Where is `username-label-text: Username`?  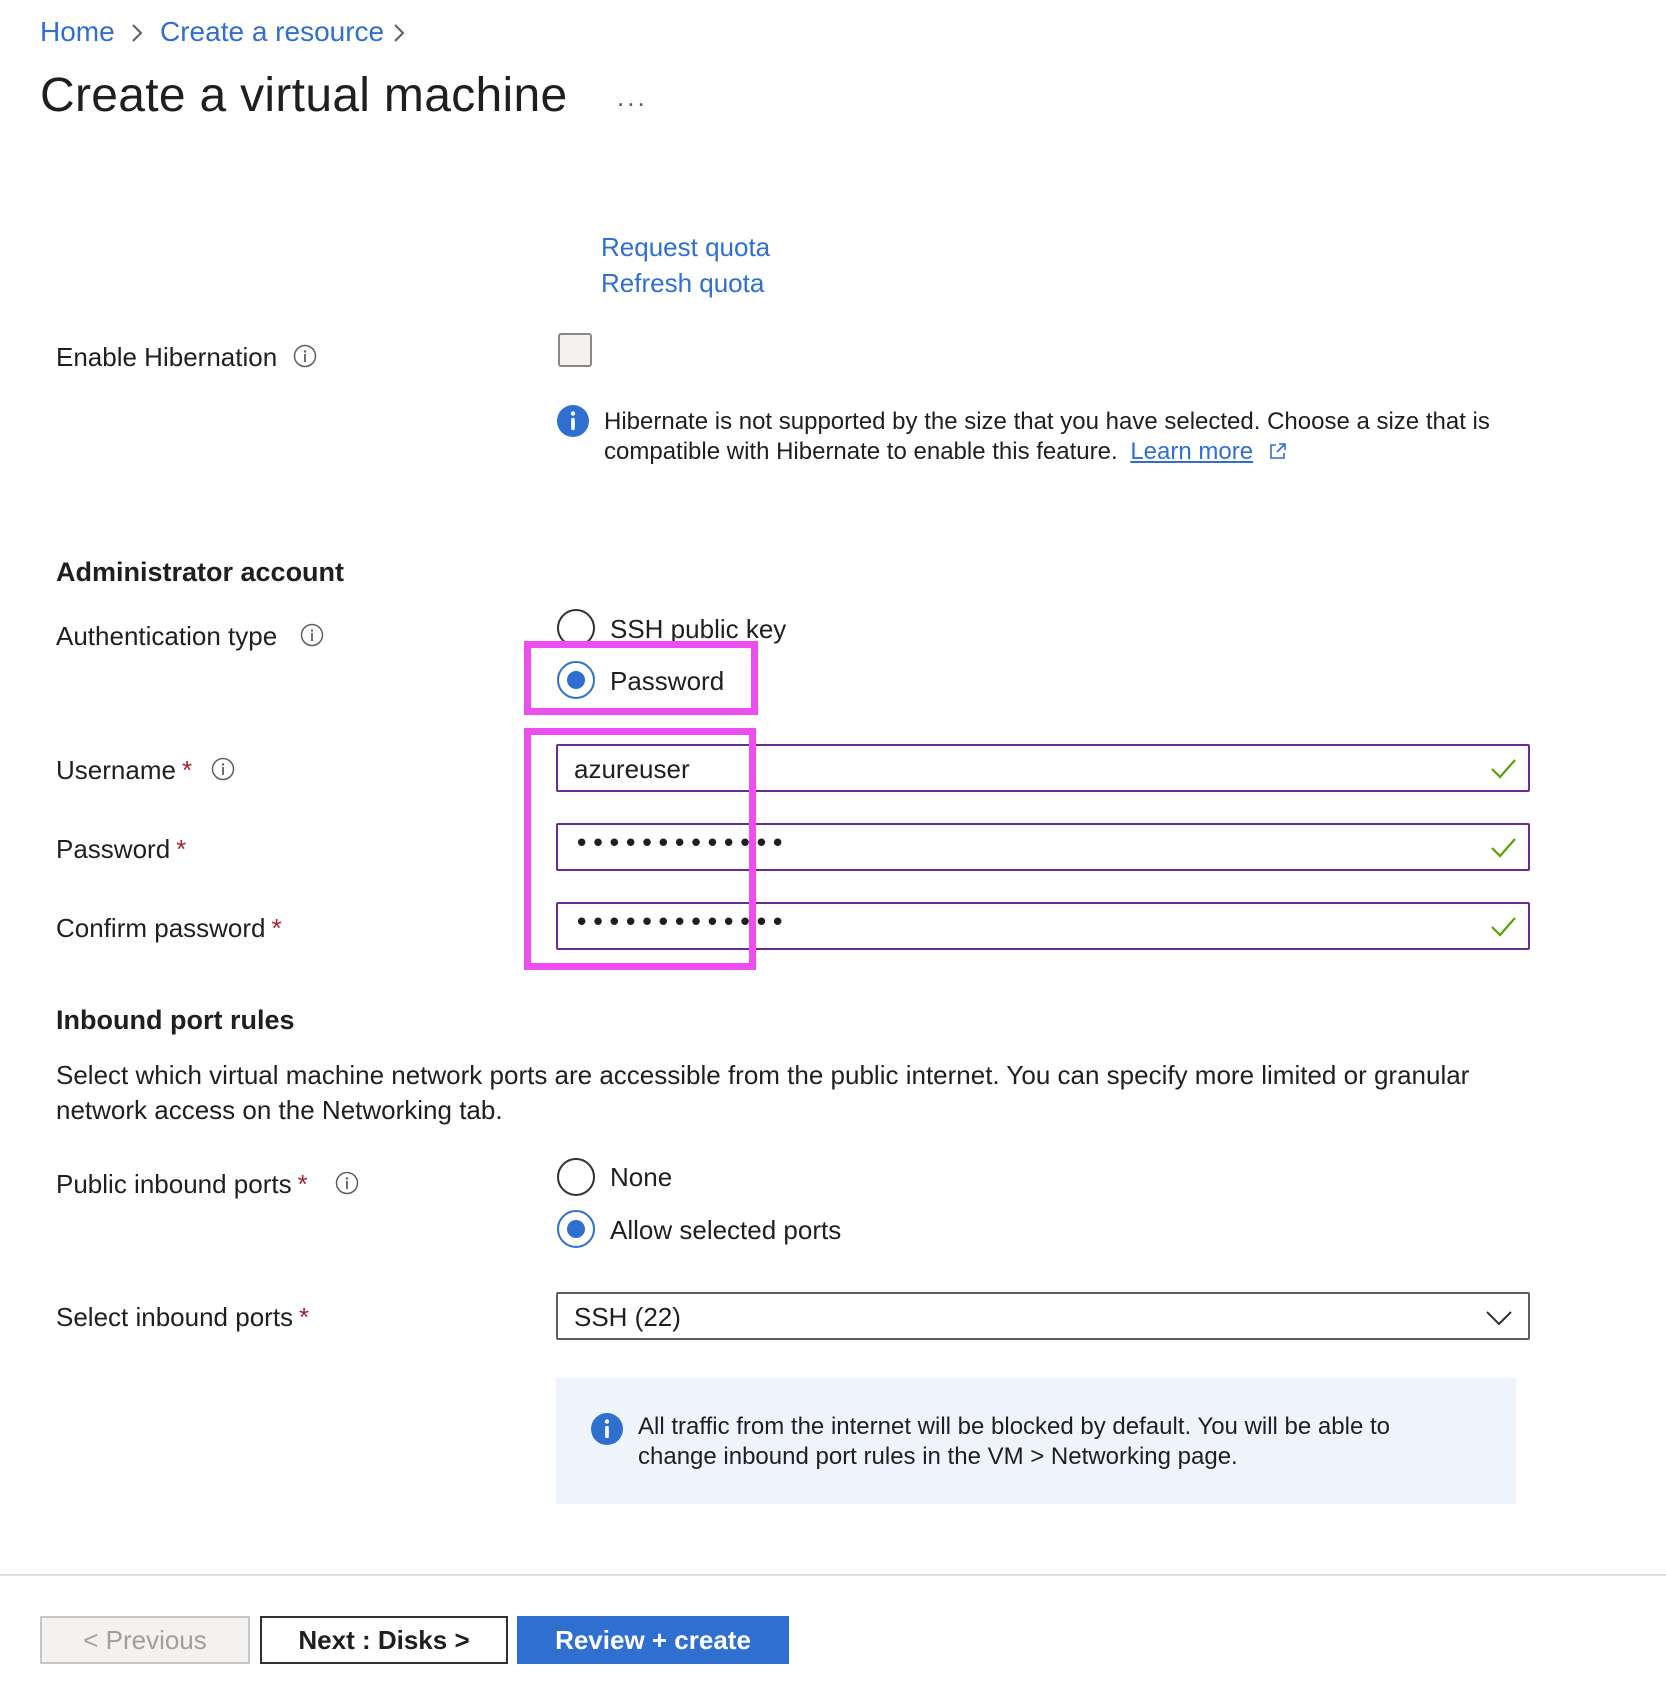
username-label-text: Username is located at coordinates (116, 770).